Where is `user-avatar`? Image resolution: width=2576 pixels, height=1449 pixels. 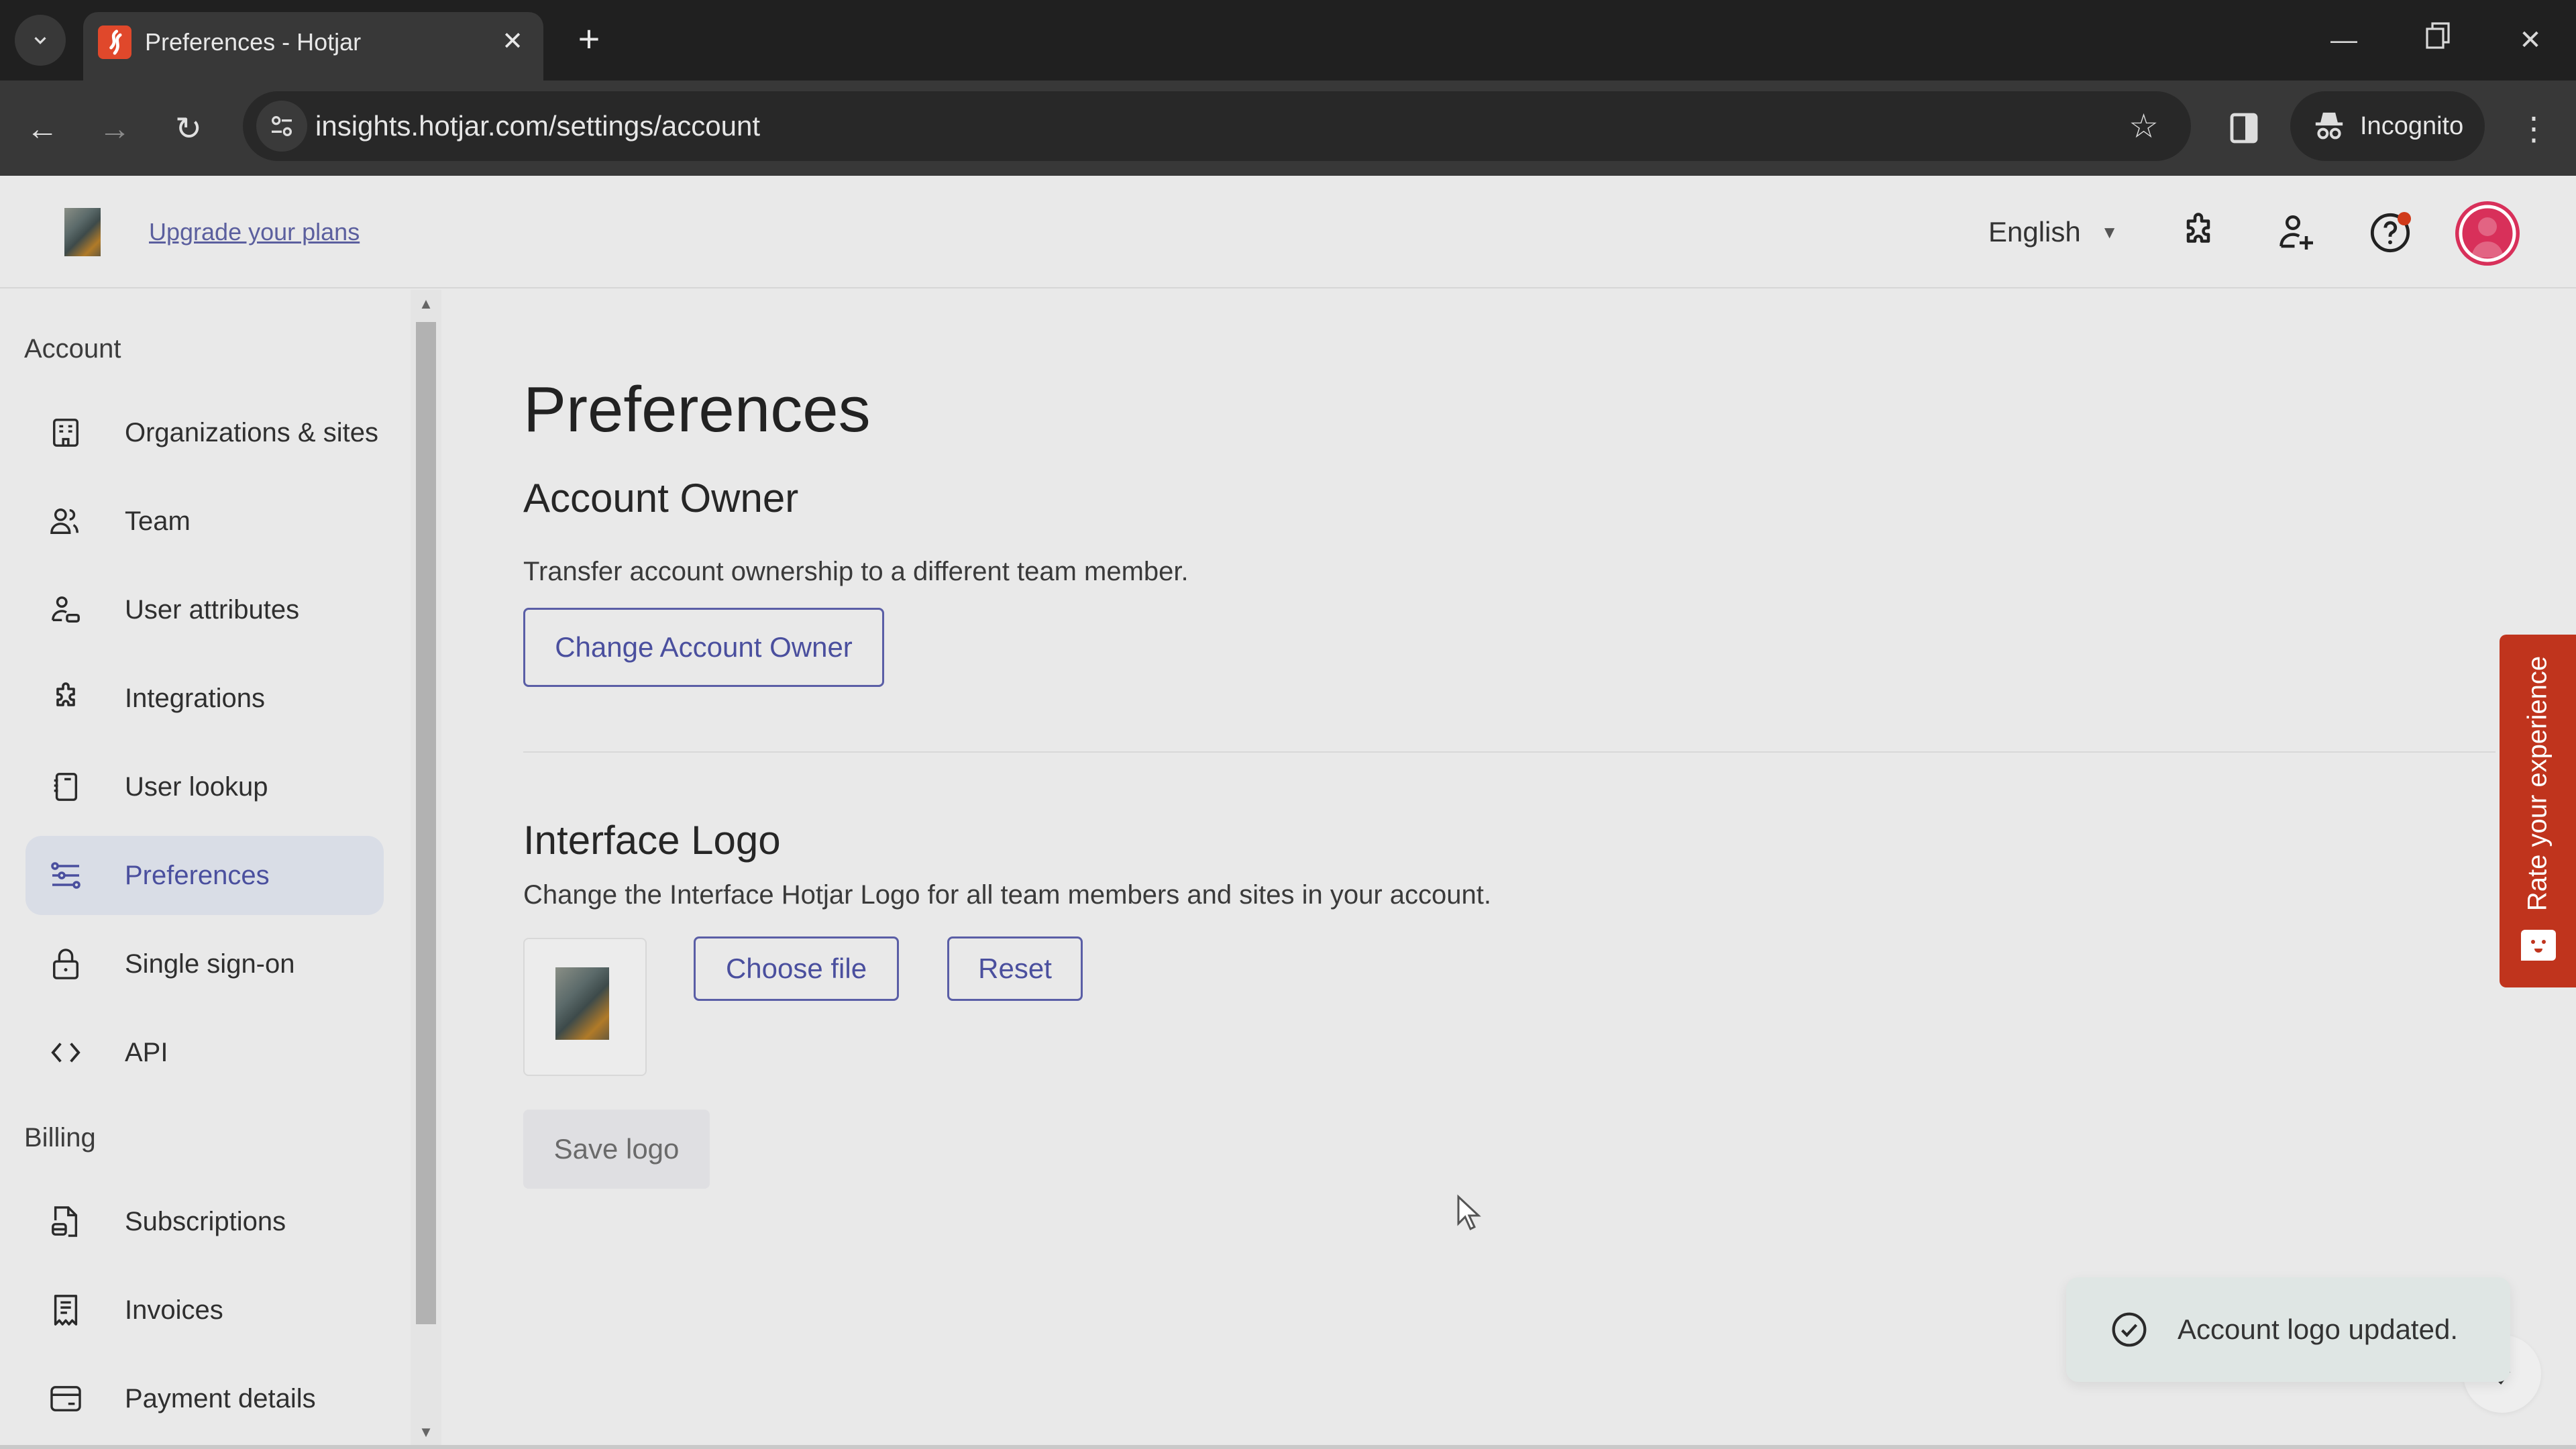 user-avatar is located at coordinates (2487, 233).